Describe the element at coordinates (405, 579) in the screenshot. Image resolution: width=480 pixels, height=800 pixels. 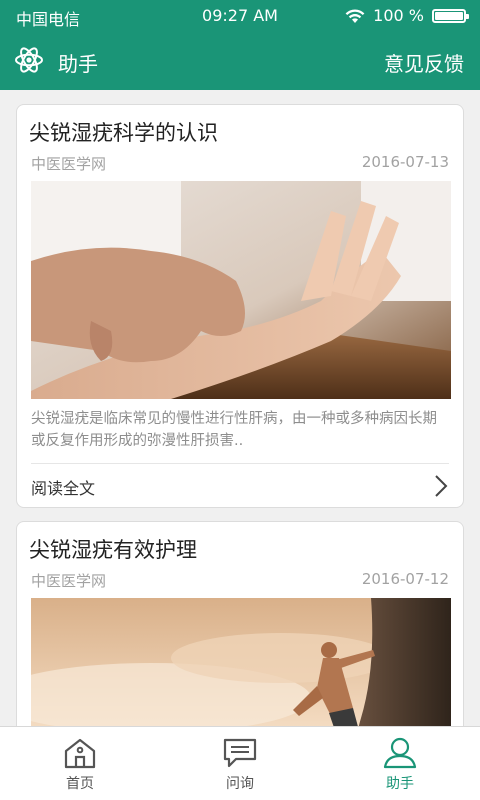
I see `article-date: 2016-07-12` at that location.